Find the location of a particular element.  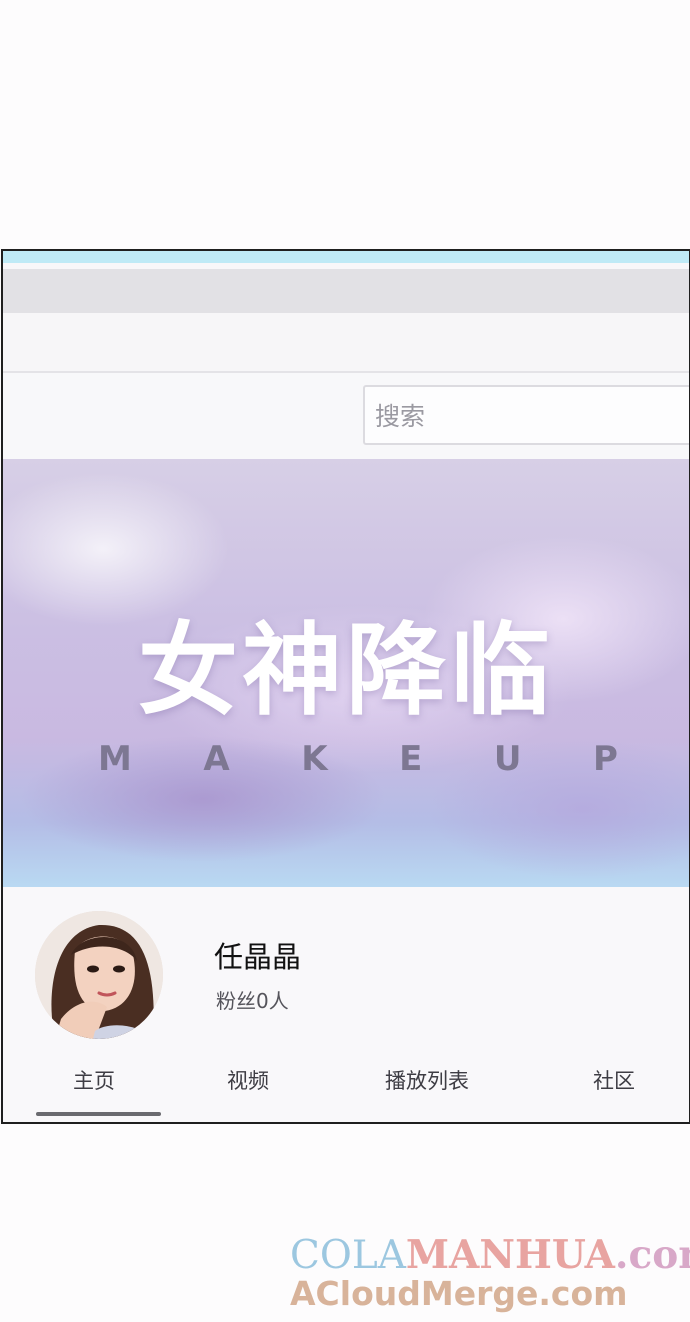

banner-letter: P is located at coordinates (605, 759).